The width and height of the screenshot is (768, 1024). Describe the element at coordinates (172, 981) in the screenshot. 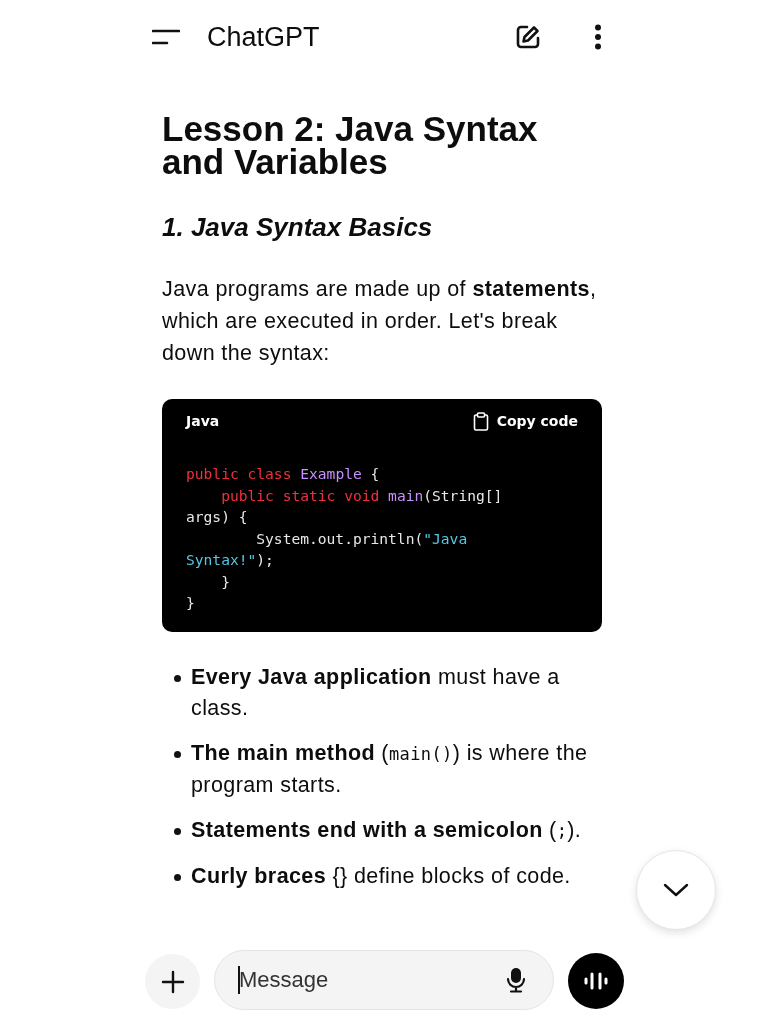

I see `plus-icon` at that location.